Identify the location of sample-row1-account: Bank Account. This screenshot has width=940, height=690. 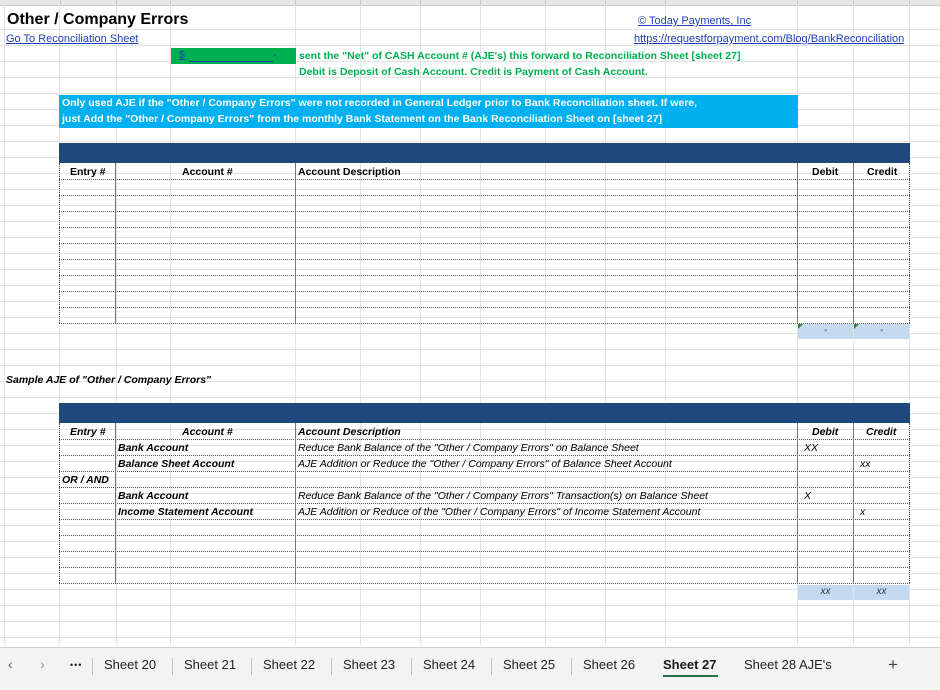
(153, 448).